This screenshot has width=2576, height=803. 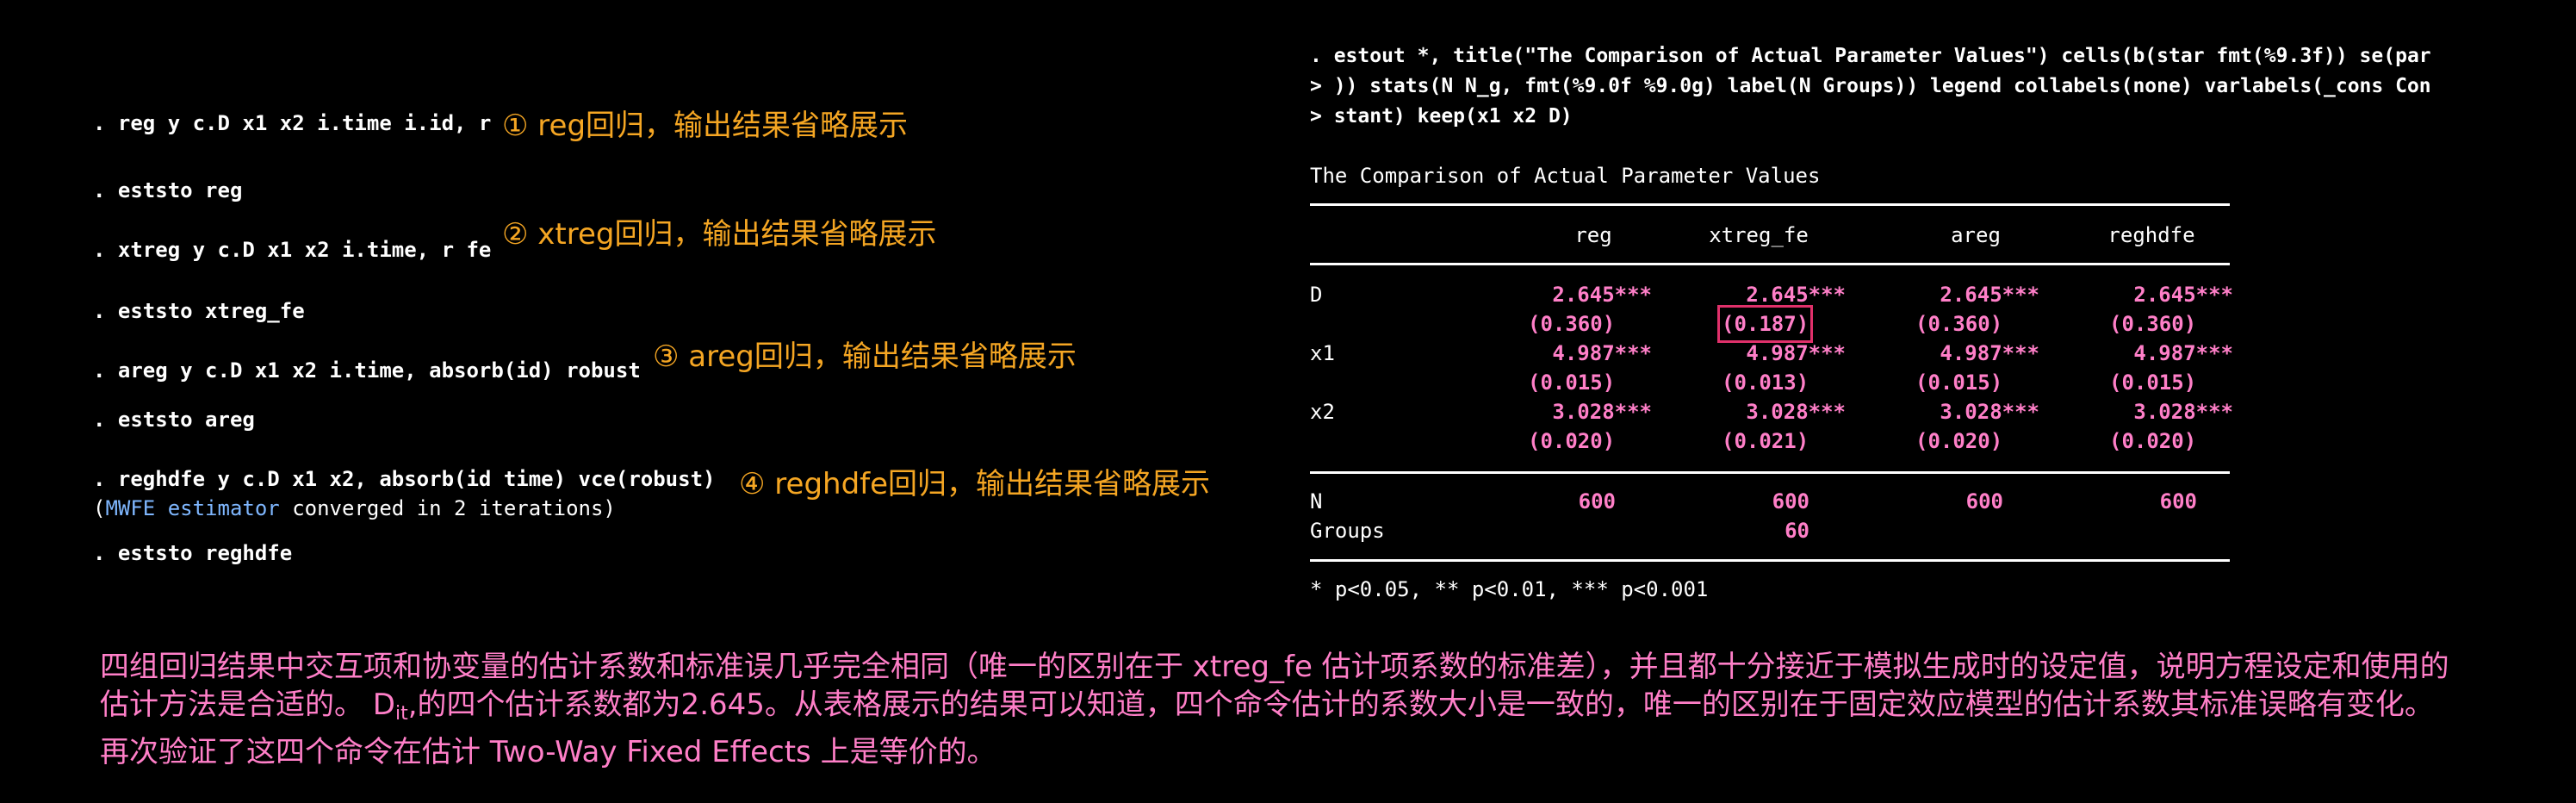 I want to click on stat-n-reghdfe: 600, so click(x=2178, y=501).